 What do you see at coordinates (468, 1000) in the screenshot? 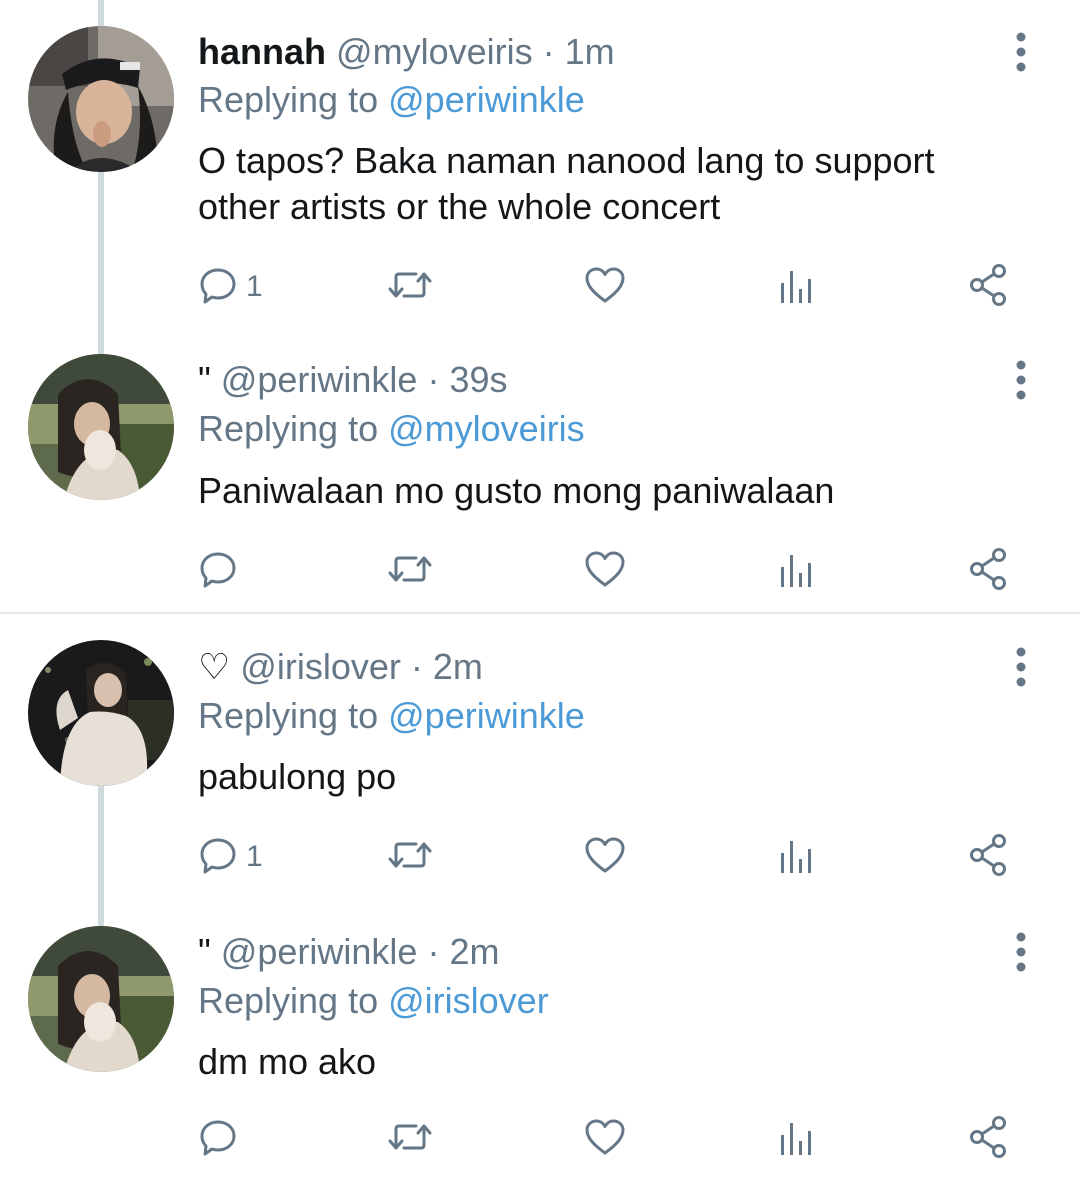
I see `replying-to-mention: @irislover` at bounding box center [468, 1000].